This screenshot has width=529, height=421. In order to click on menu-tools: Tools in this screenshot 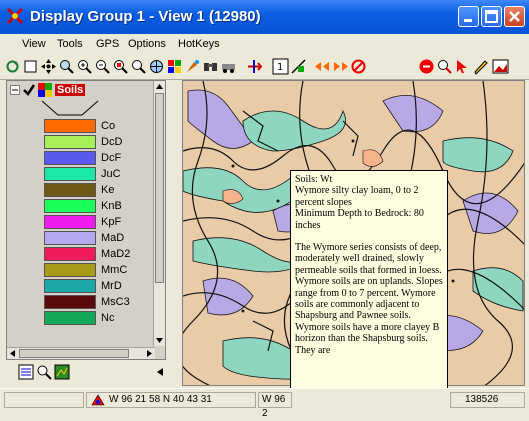, I will do `click(70, 44)`.